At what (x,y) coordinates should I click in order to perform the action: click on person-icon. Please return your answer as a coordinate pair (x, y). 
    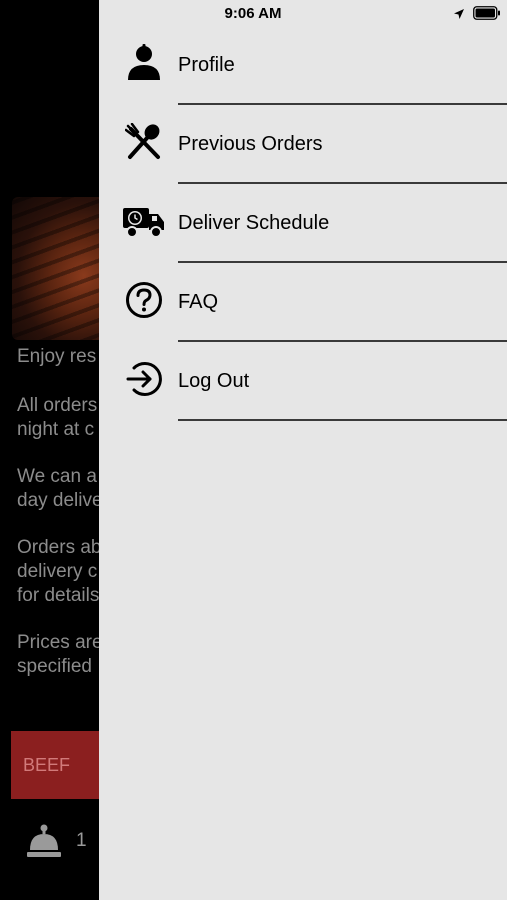
    Looking at the image, I should click on (144, 63).